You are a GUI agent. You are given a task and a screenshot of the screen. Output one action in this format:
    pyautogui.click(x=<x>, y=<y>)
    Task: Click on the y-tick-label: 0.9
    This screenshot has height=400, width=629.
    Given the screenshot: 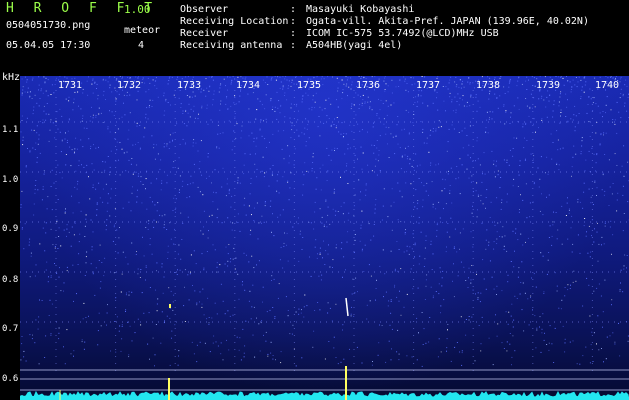 What is the action you would take?
    pyautogui.click(x=10, y=229)
    